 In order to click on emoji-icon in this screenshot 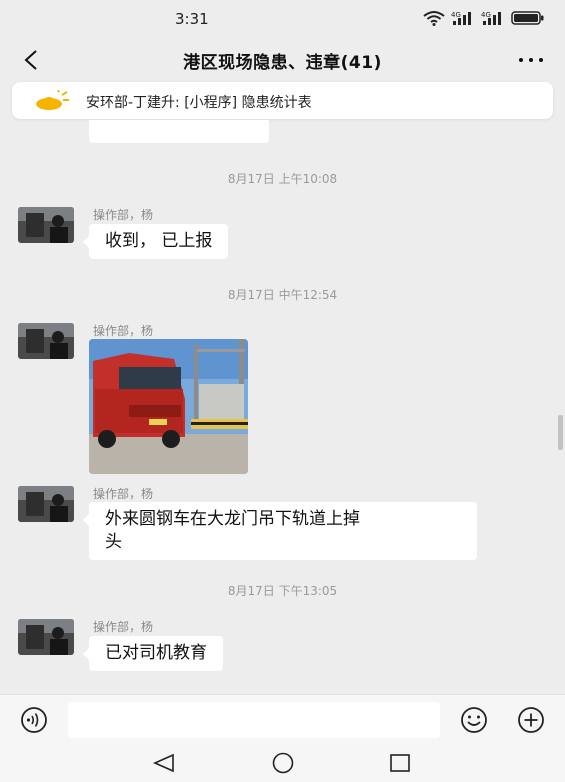, I will do `click(474, 720)`.